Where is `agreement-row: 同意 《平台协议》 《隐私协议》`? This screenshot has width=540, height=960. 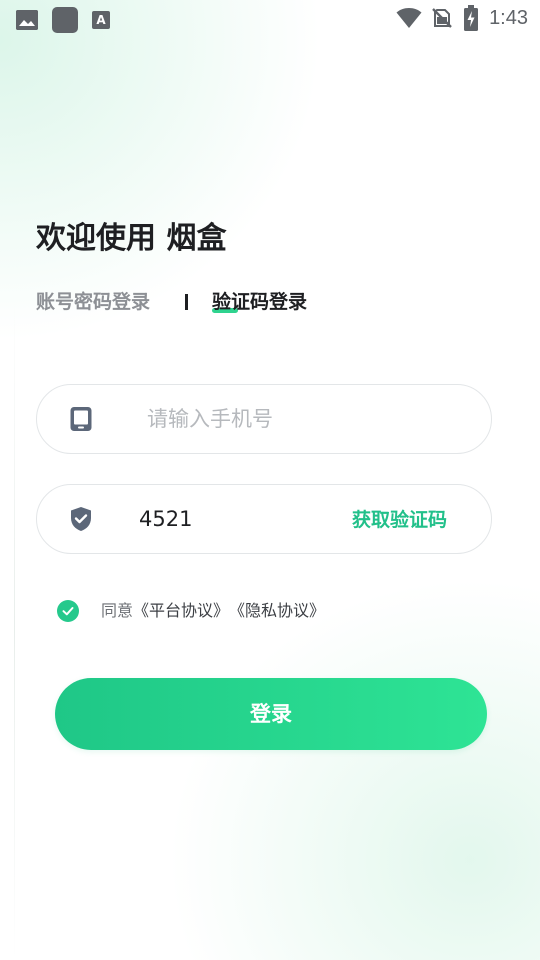
agreement-row: 同意 《平台协议》 《隐私协议》 is located at coordinates (191, 611).